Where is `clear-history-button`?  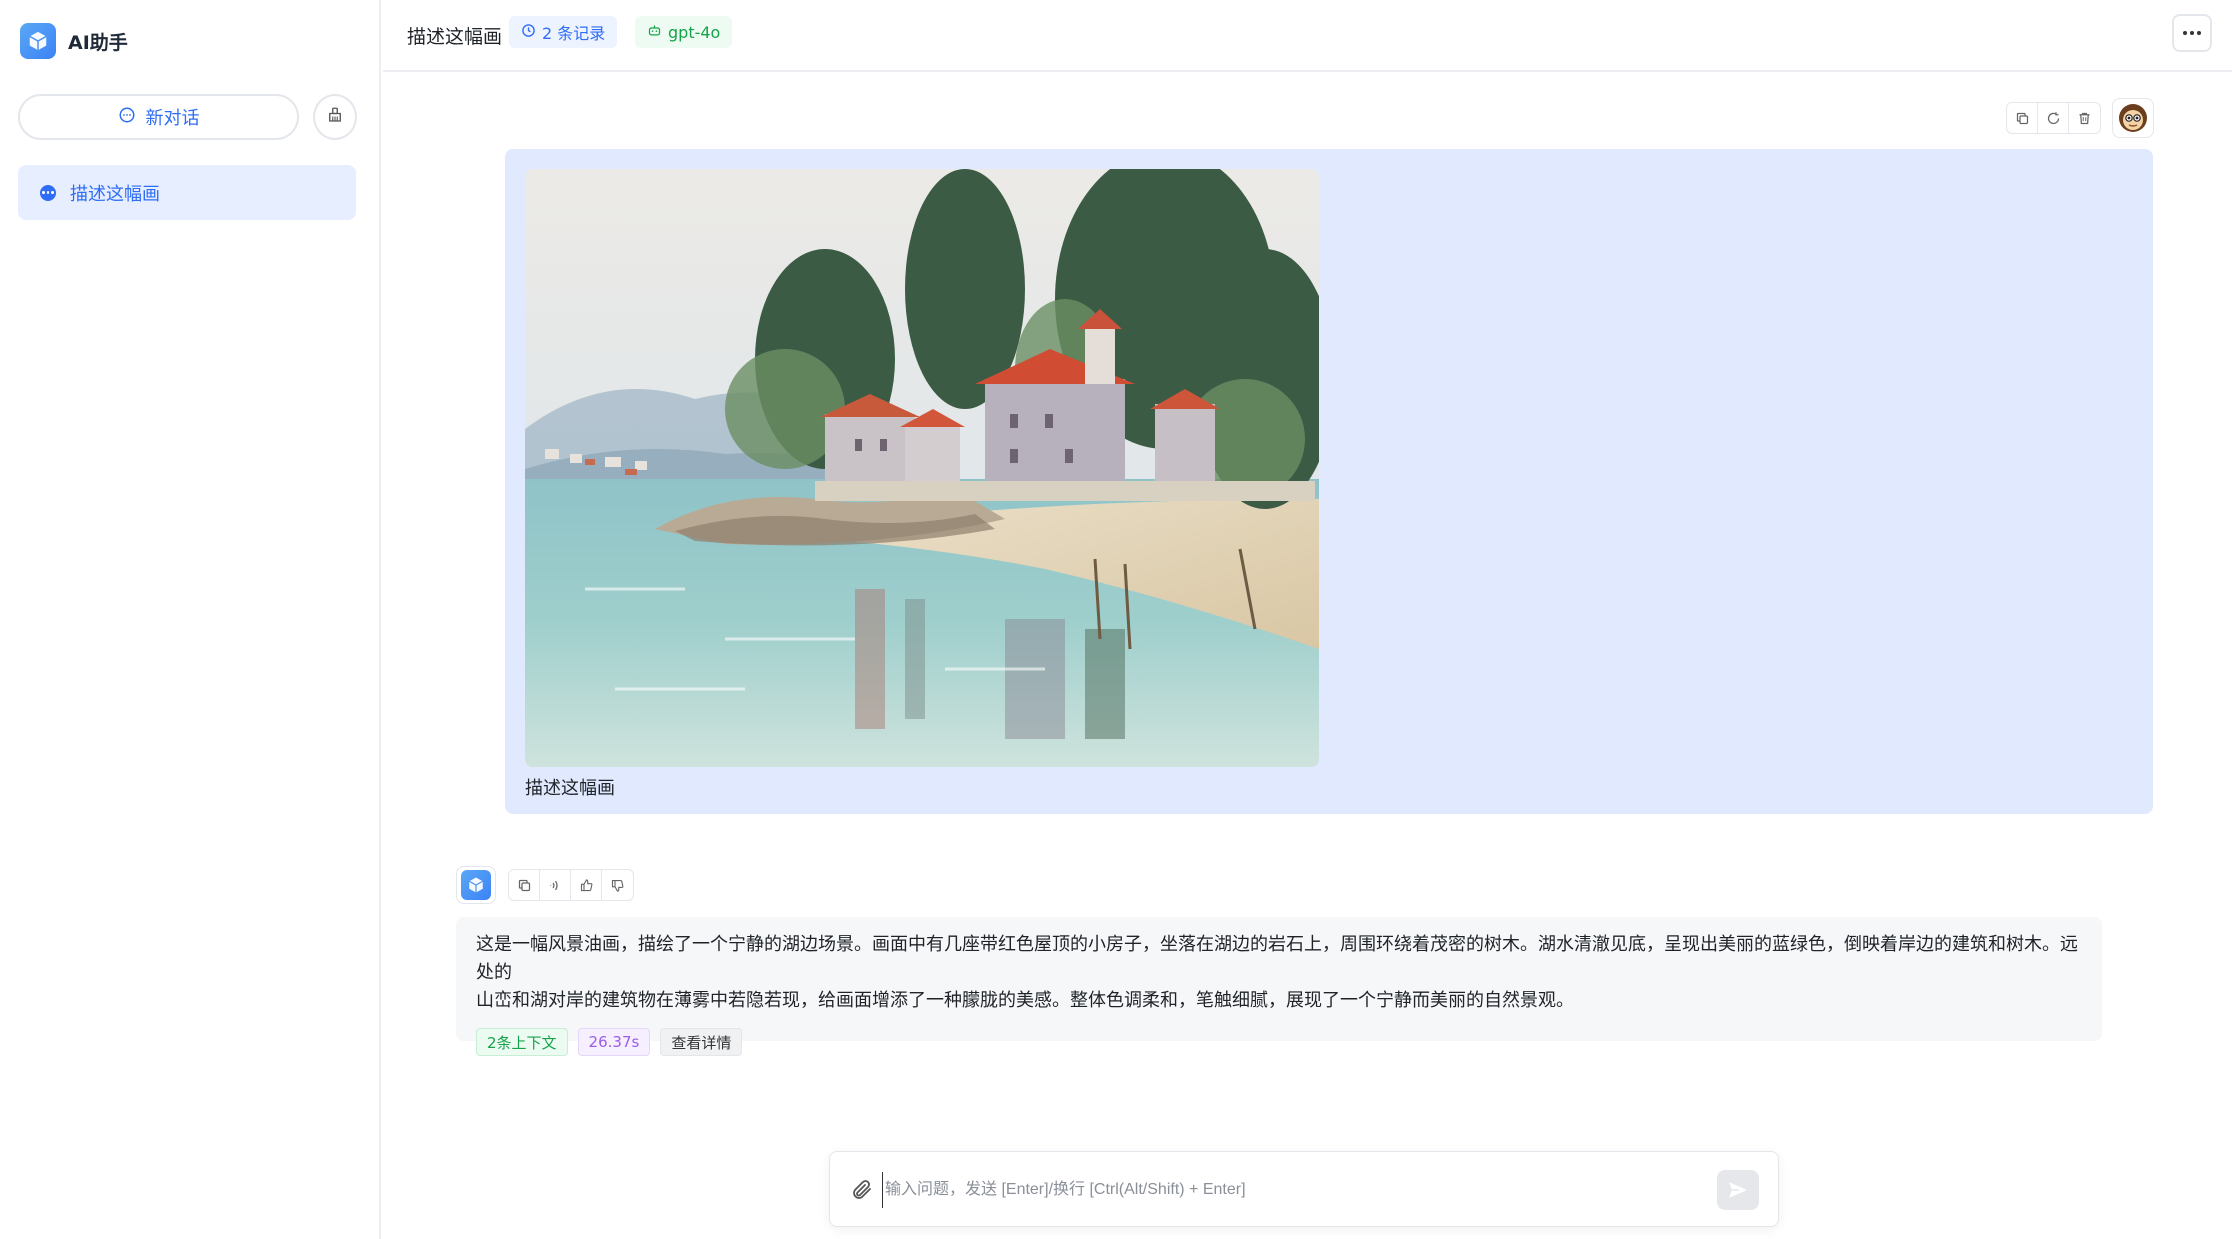 clear-history-button is located at coordinates (335, 117).